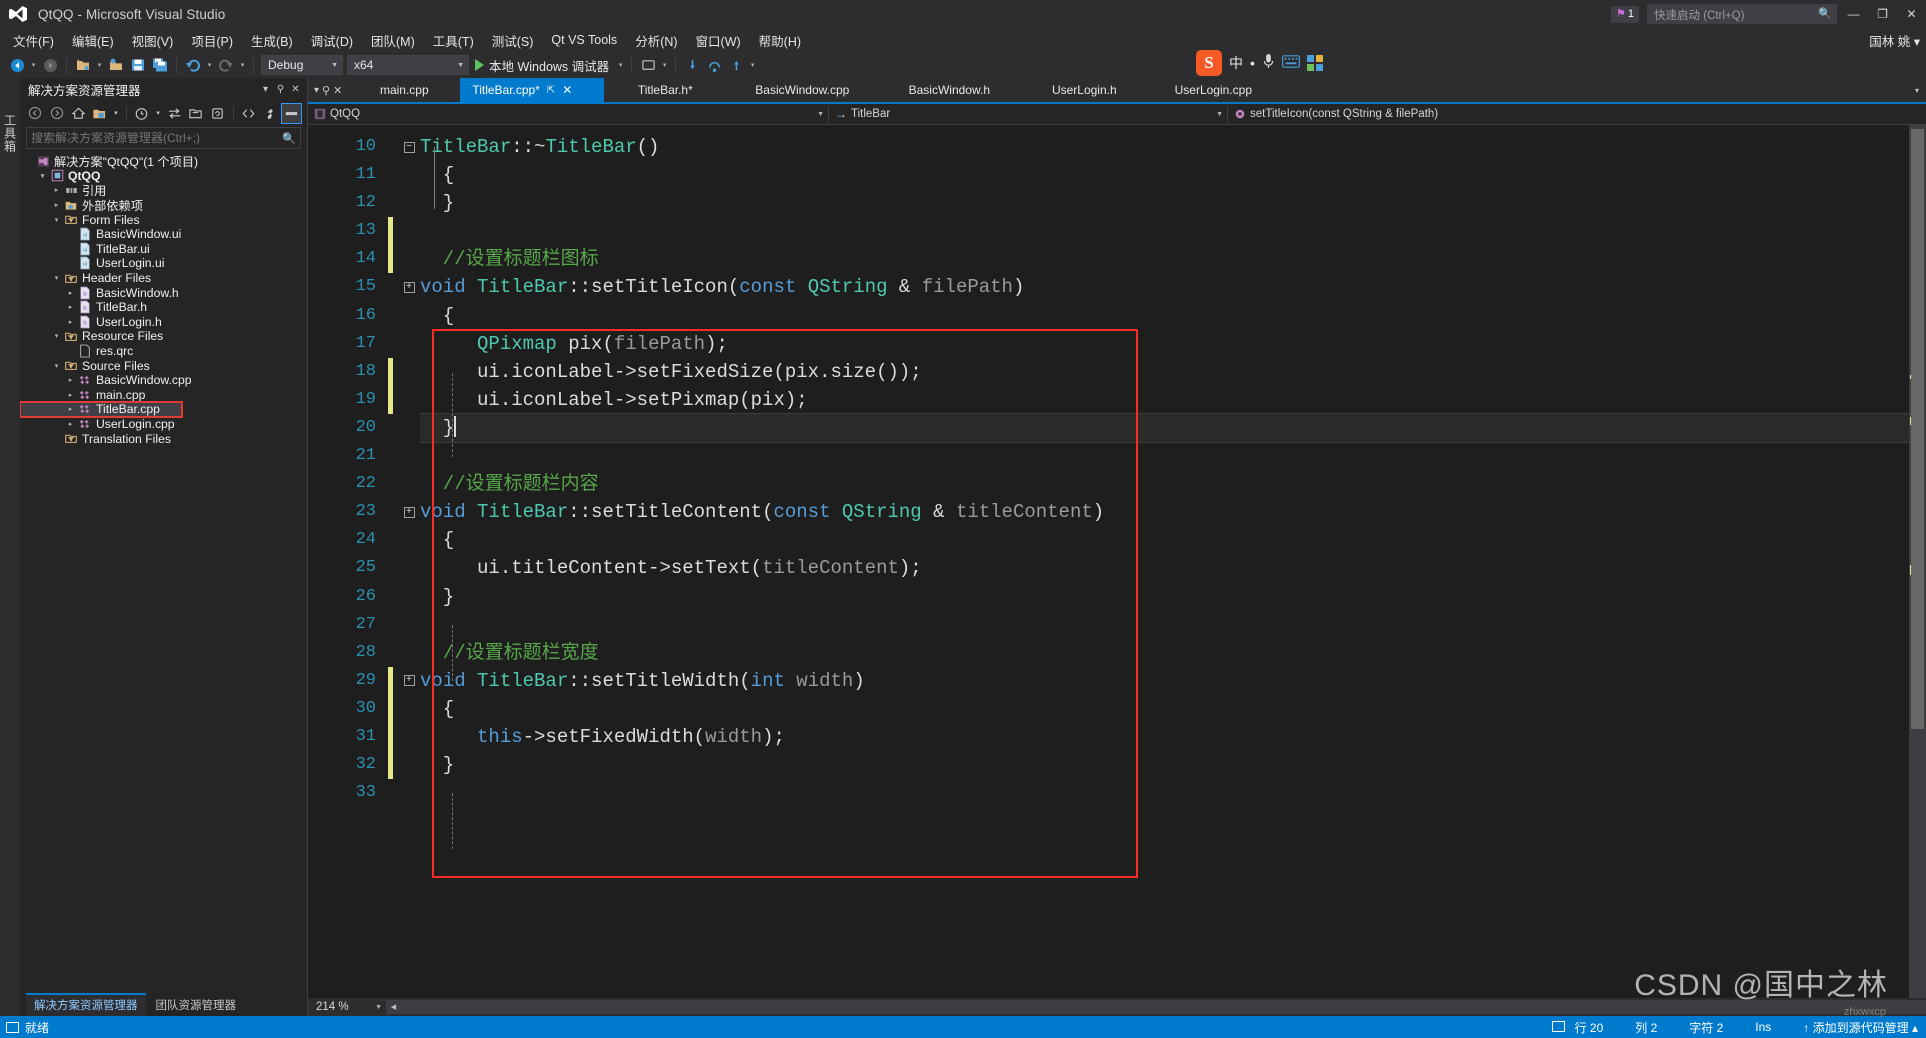  What do you see at coordinates (163, 351) in the screenshot?
I see `tree-item: res.qrc` at bounding box center [163, 351].